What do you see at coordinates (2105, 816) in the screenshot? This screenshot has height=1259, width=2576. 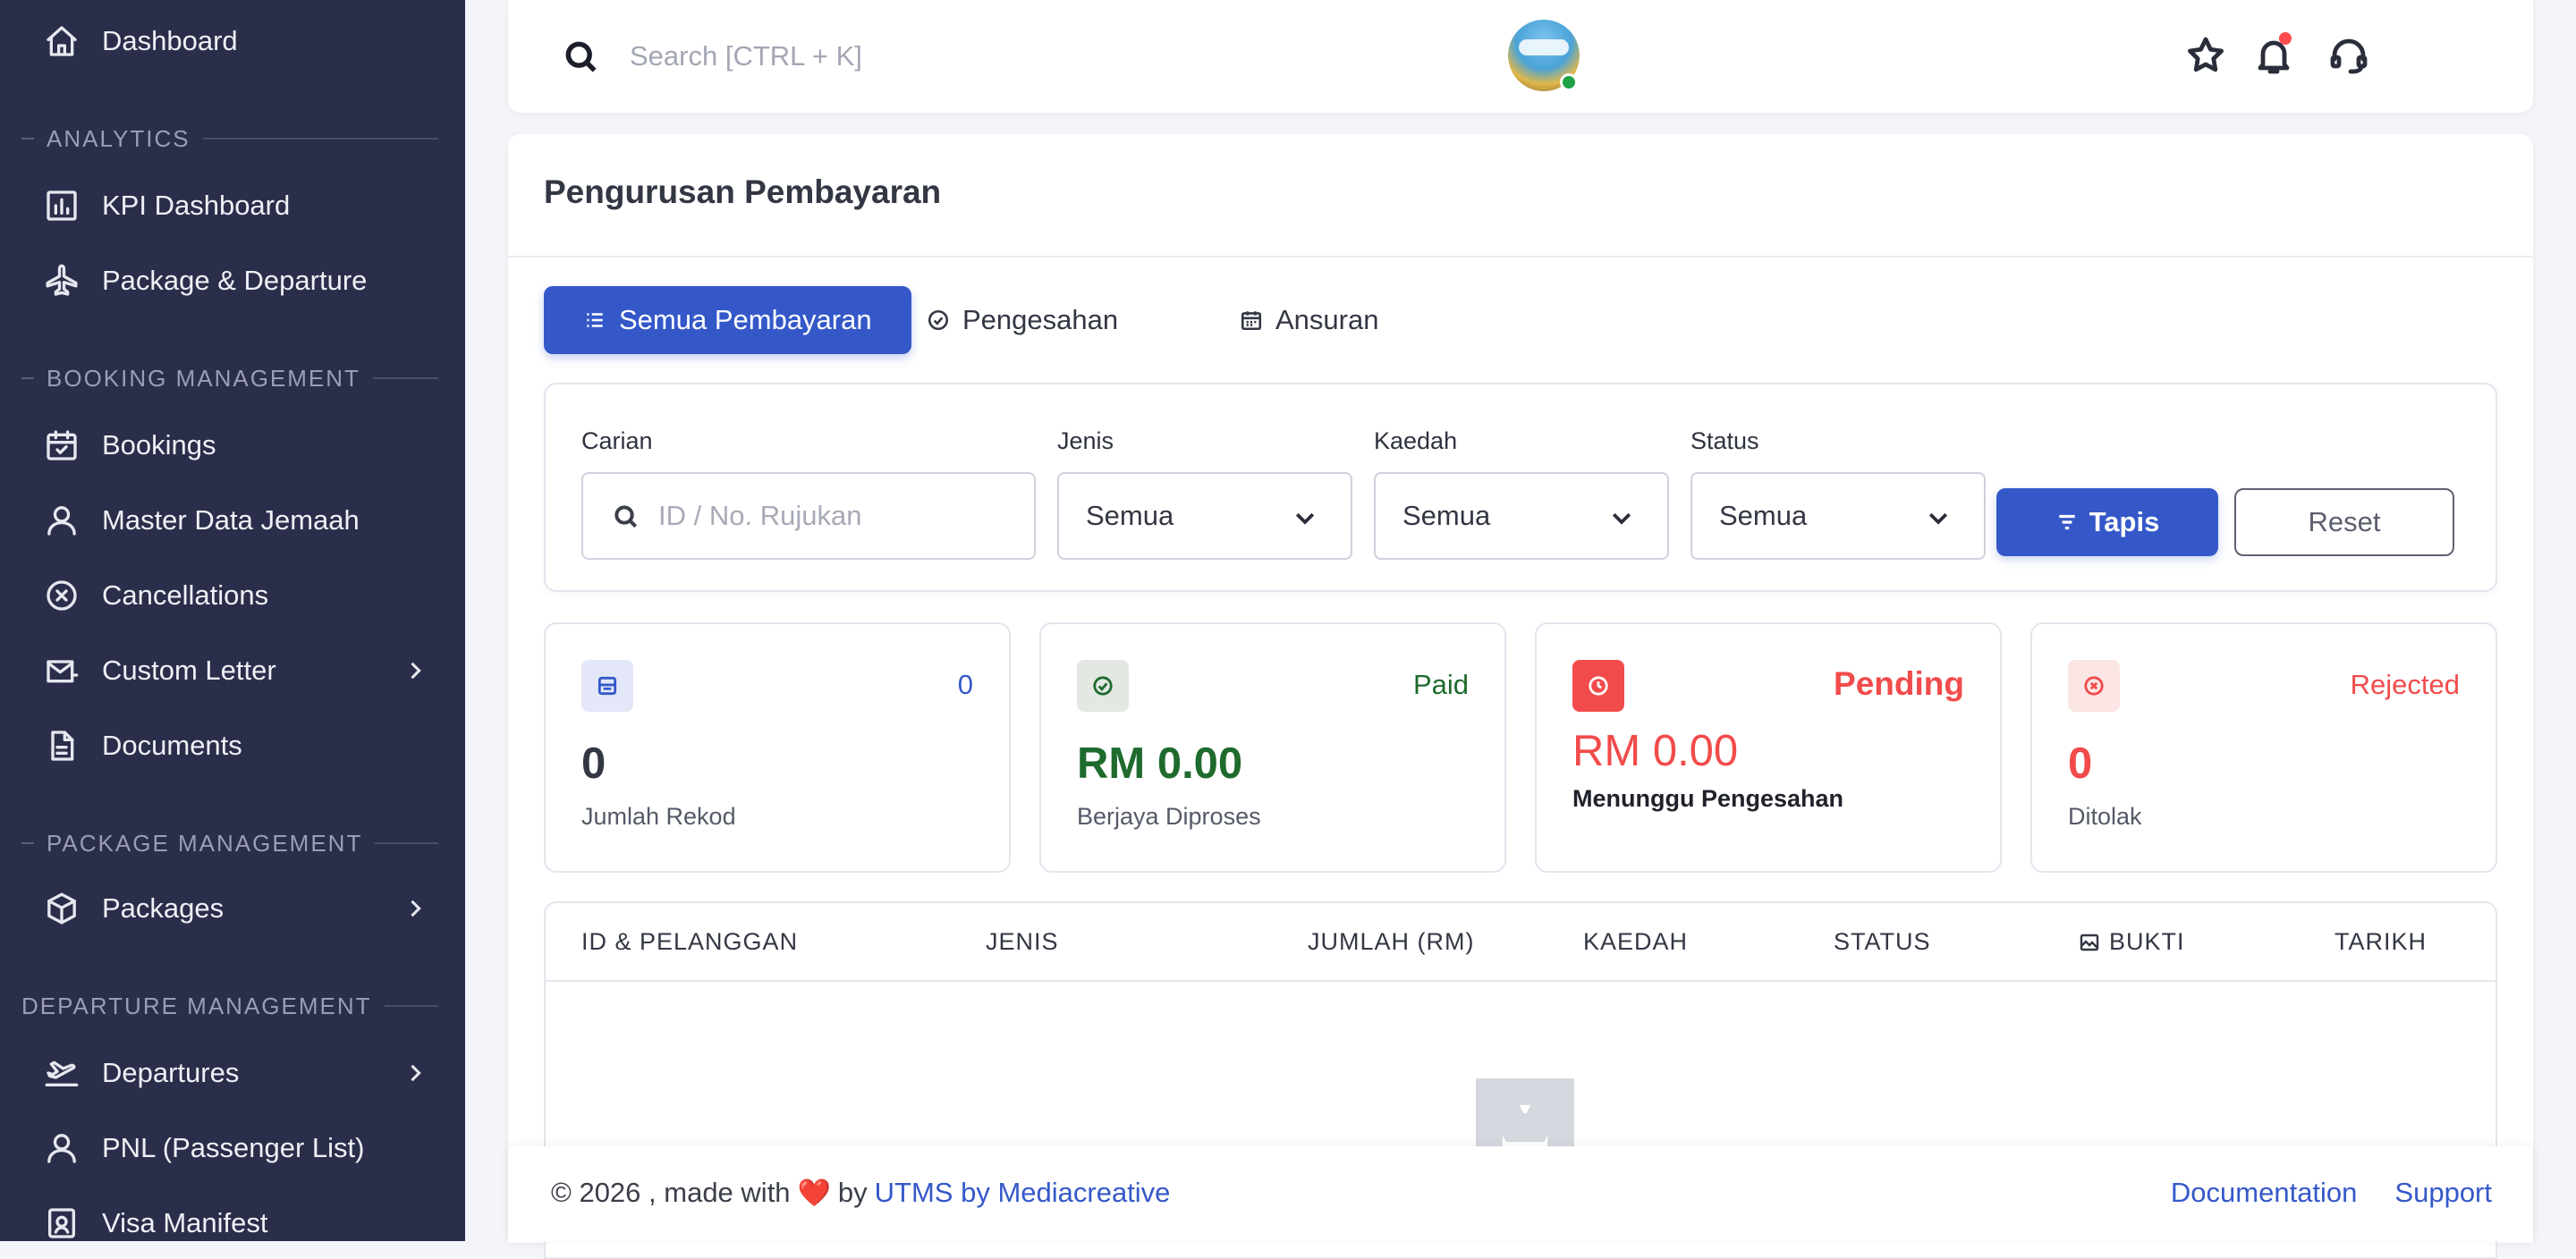 I see `stat-label: Ditolak` at bounding box center [2105, 816].